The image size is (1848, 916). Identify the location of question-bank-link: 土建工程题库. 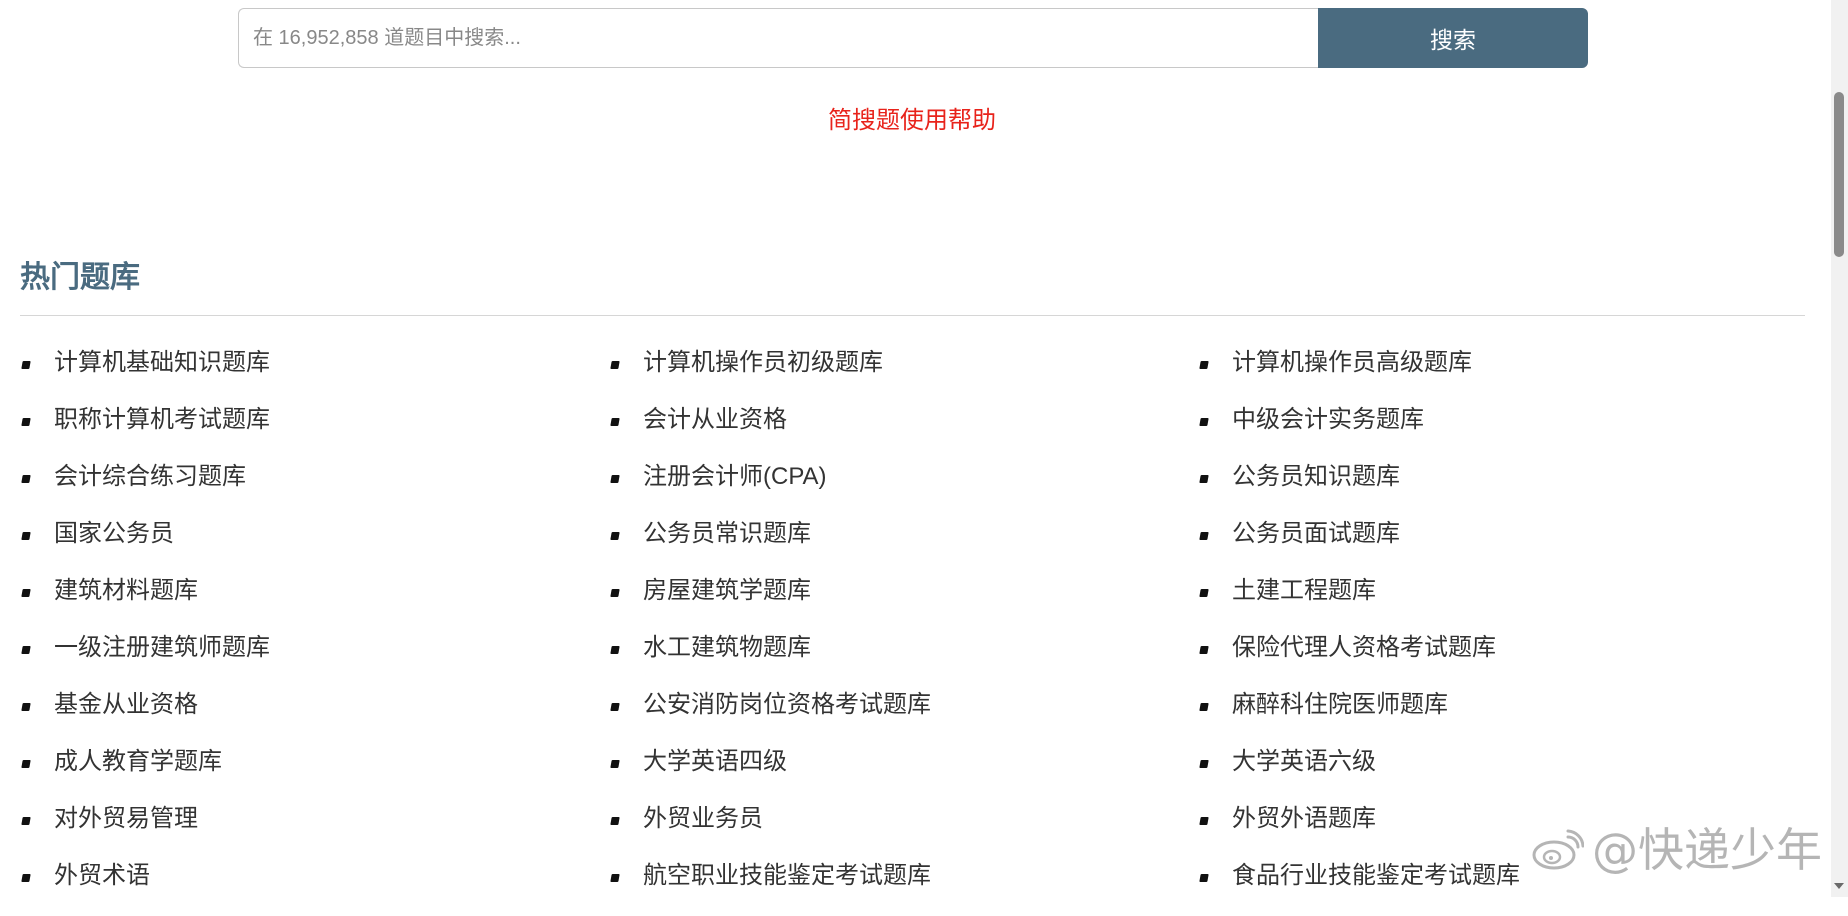
(1304, 591).